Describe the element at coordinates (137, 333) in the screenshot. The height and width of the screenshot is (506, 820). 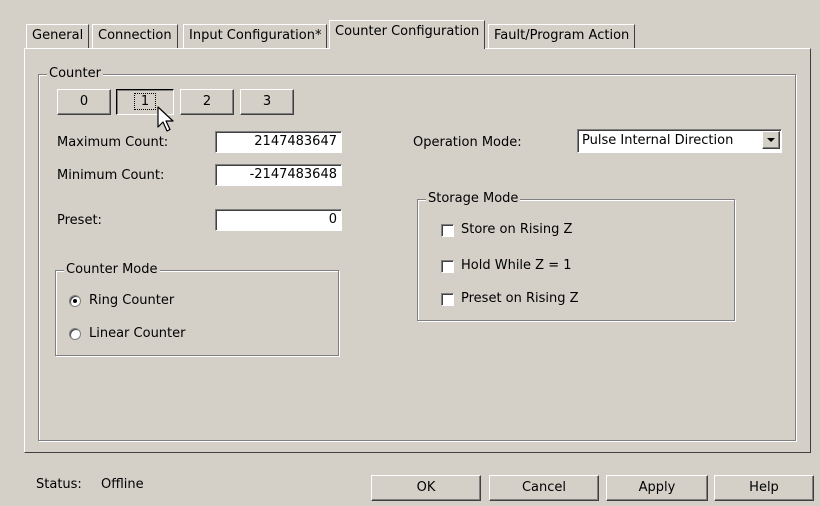
I see `linear-counter-label: Linear Counter` at that location.